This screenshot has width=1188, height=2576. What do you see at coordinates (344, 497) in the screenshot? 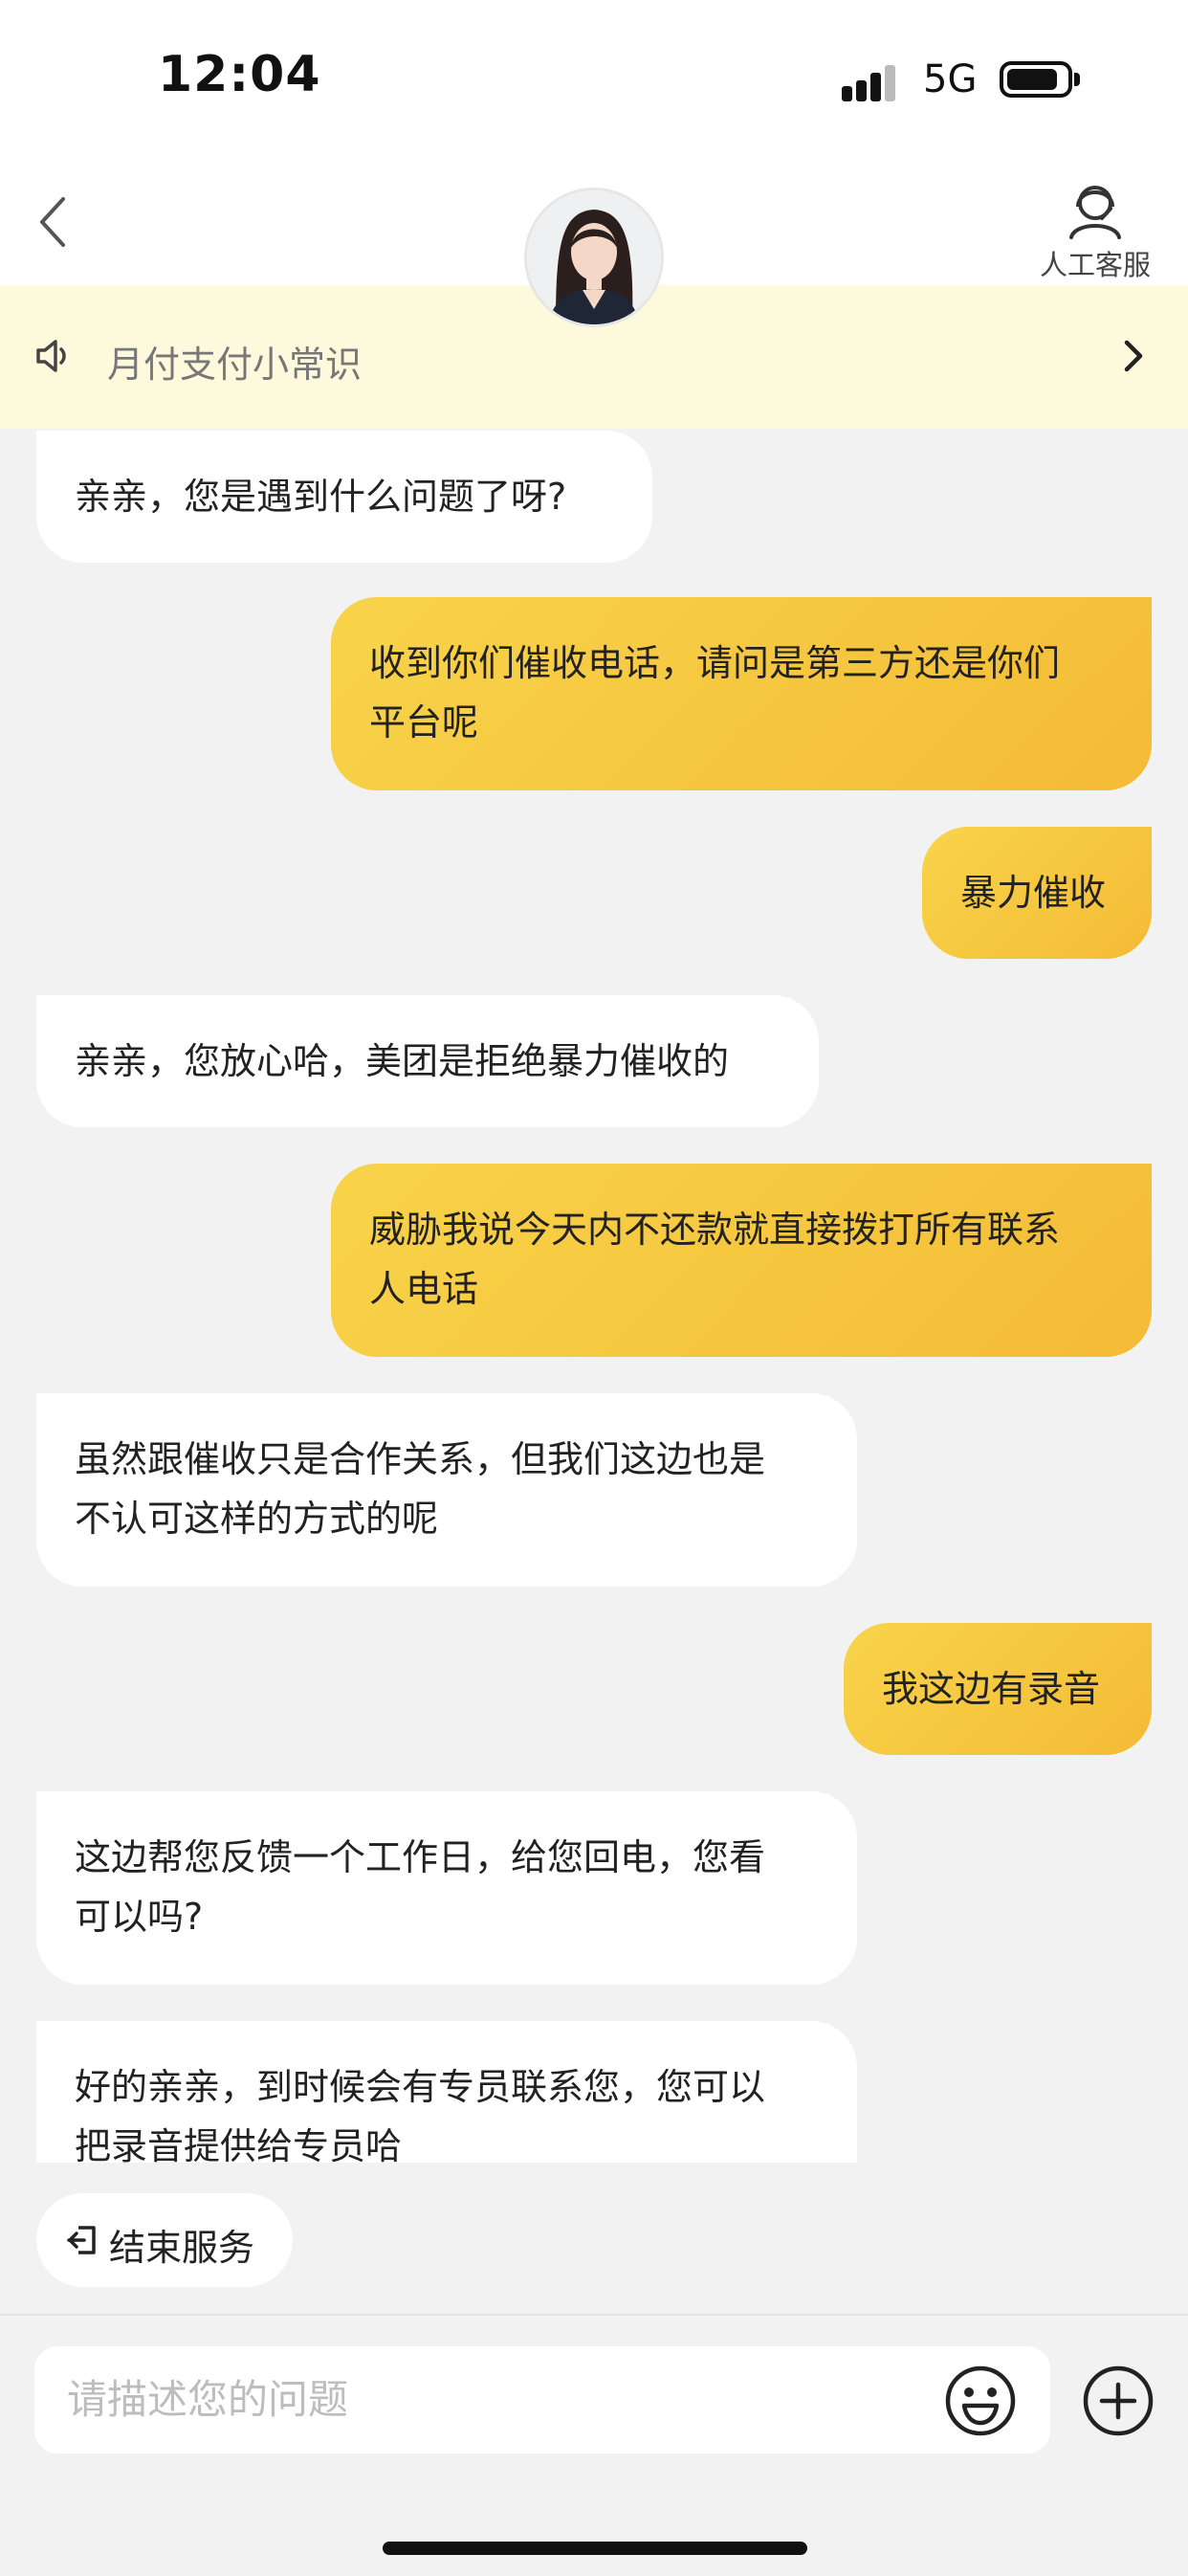
I see `agent-message: 亲亲，您是遇到什么问题了呀?` at bounding box center [344, 497].